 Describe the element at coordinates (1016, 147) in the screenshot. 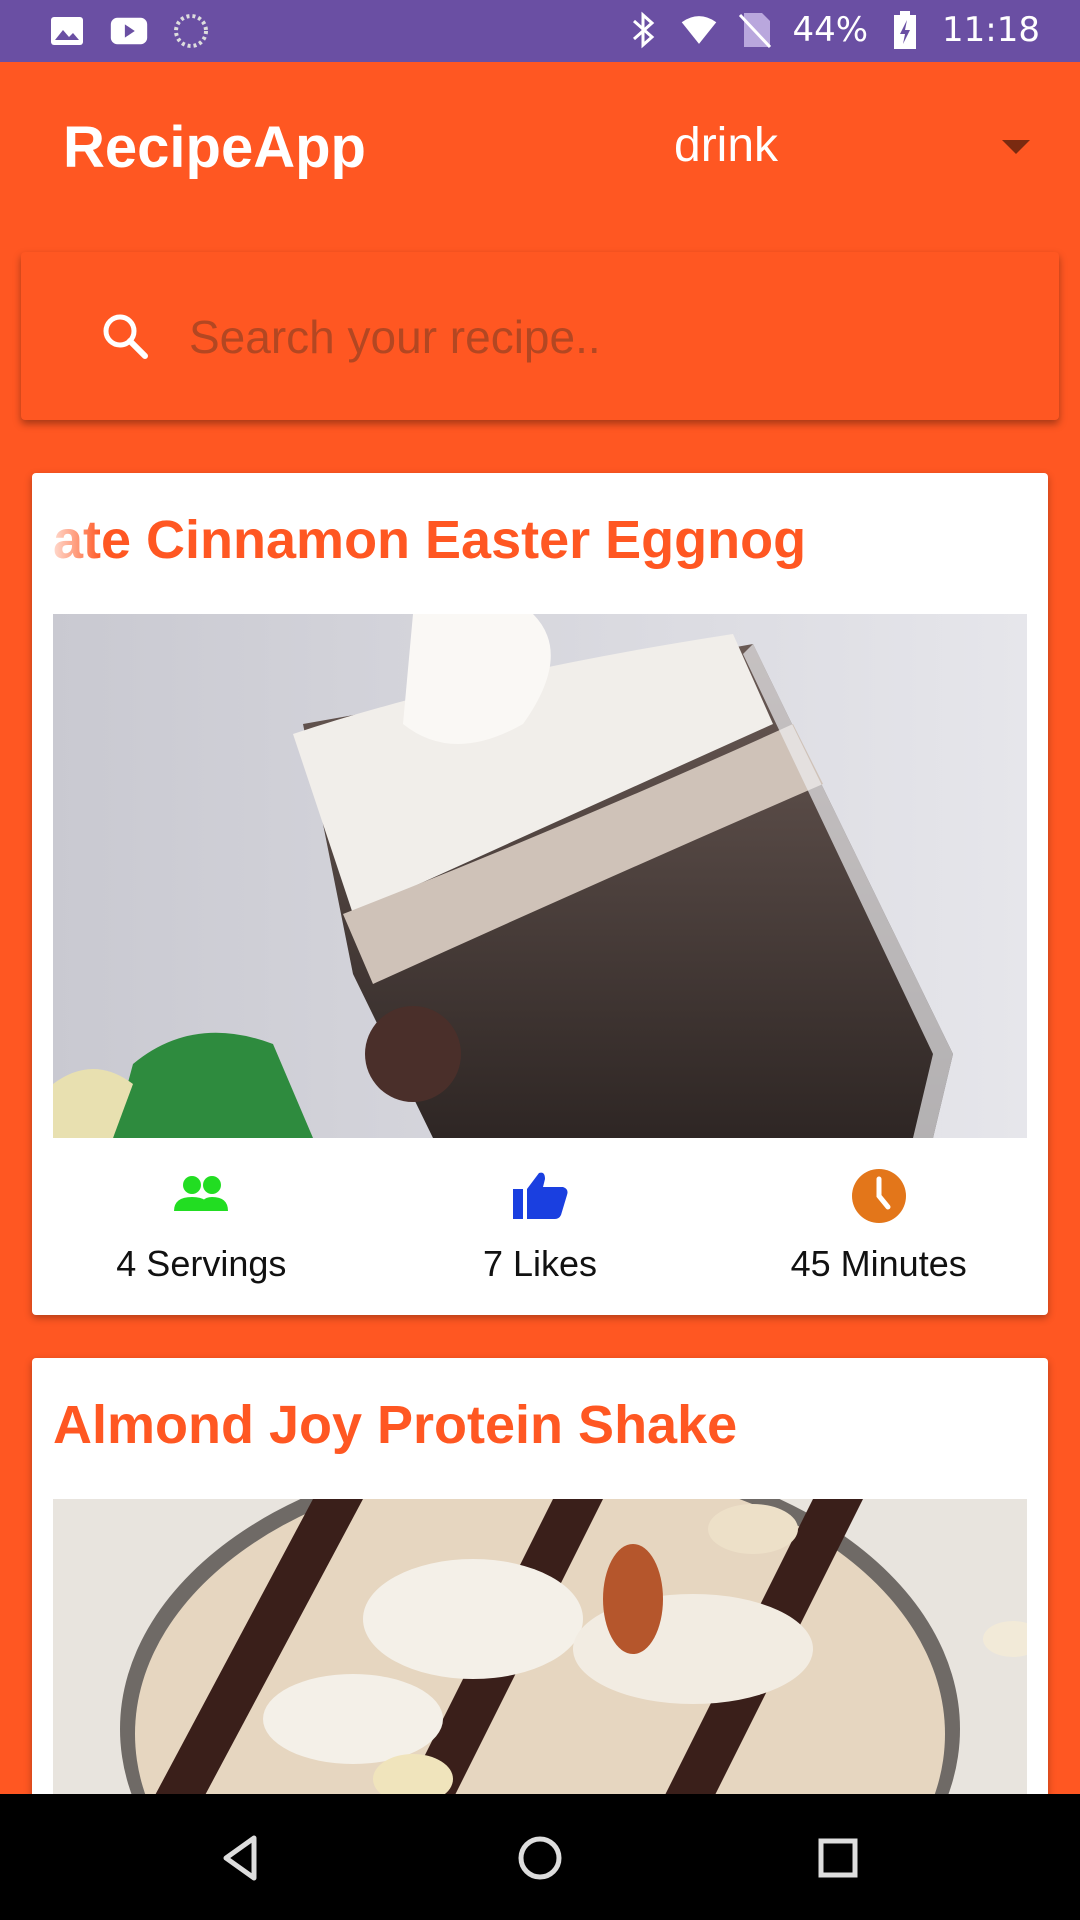

I see `dropdown-arrow-icon` at that location.